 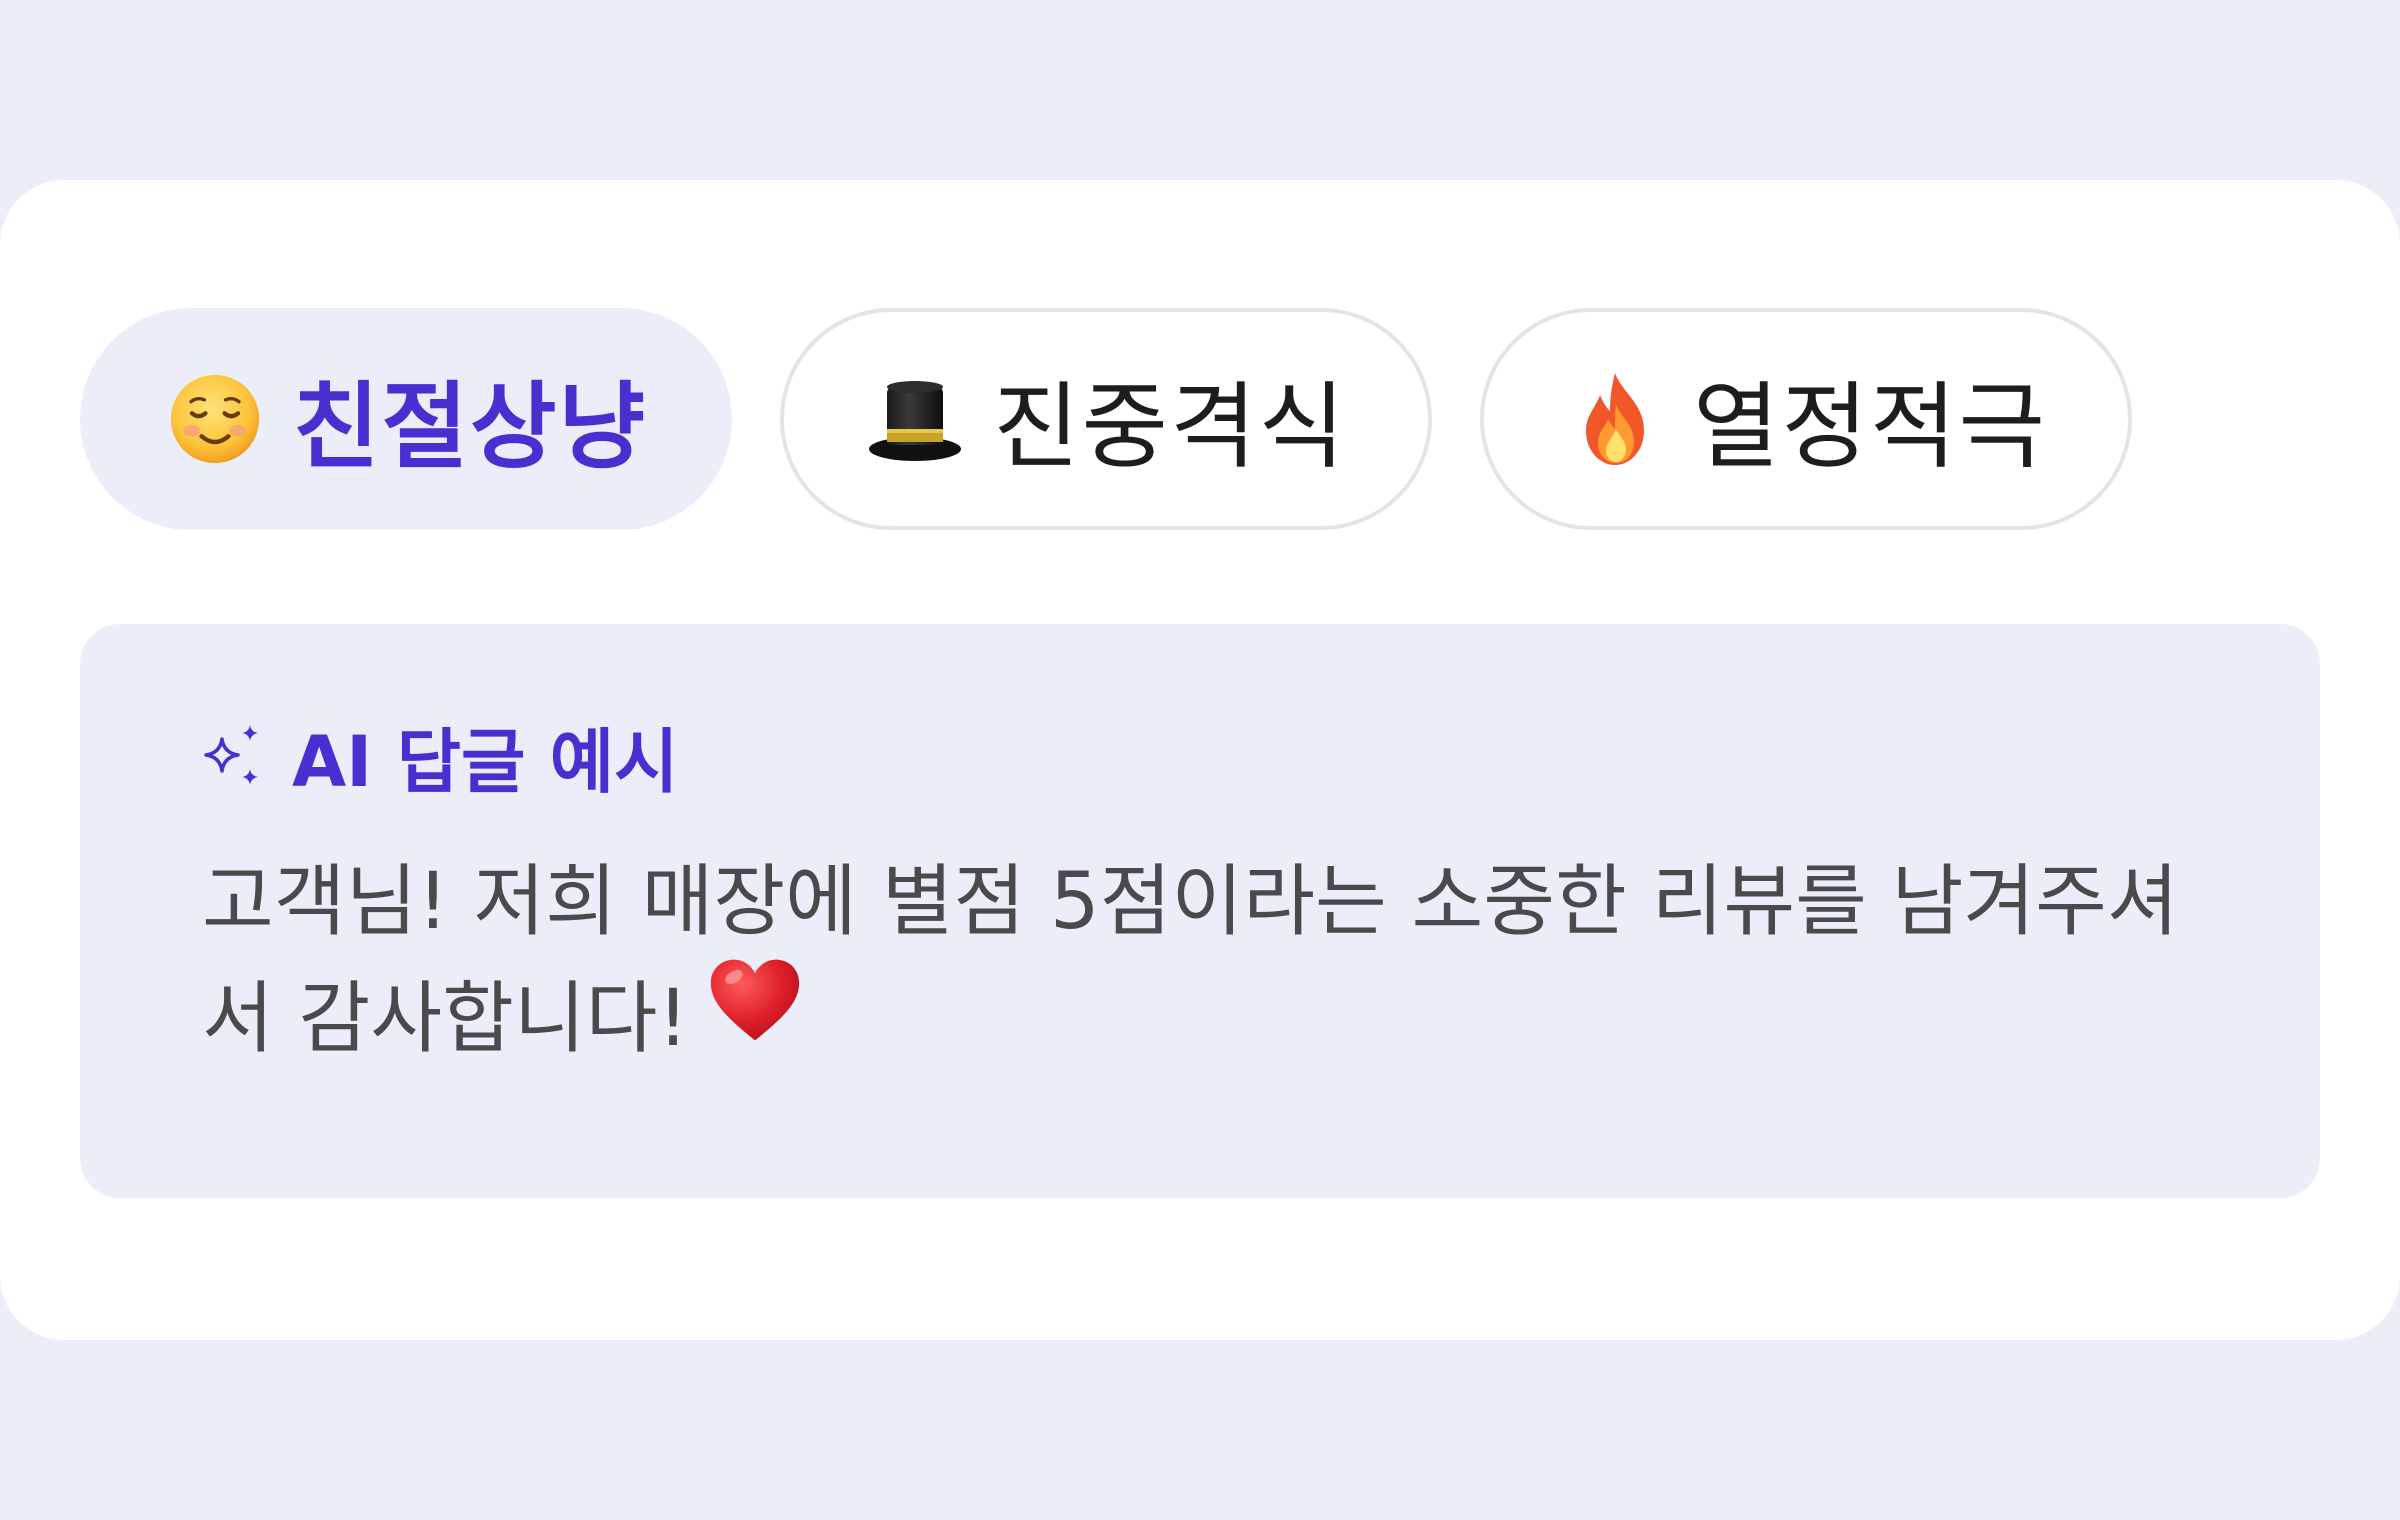 I want to click on fire-icon, so click(x=1615, y=419).